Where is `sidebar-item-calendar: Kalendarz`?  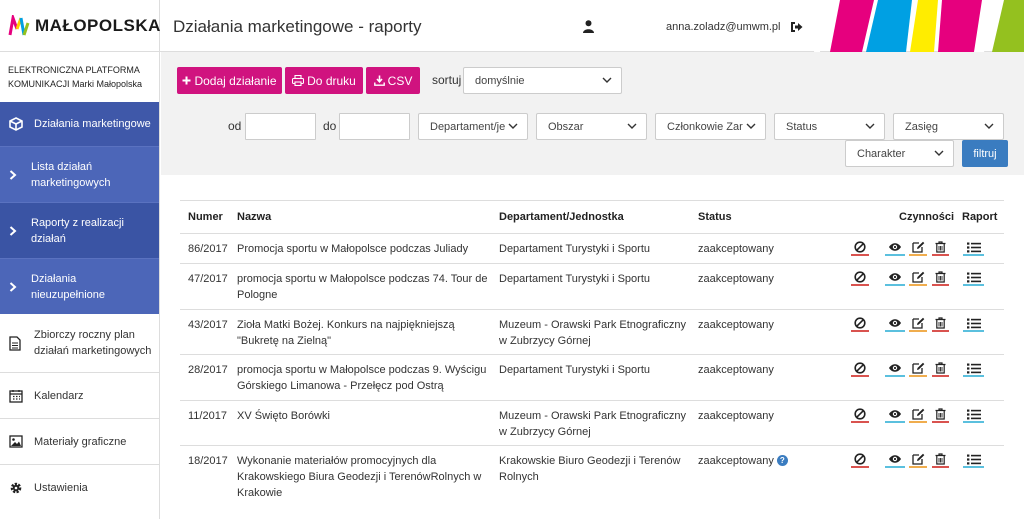 sidebar-item-calendar: Kalendarz is located at coordinates (79, 395).